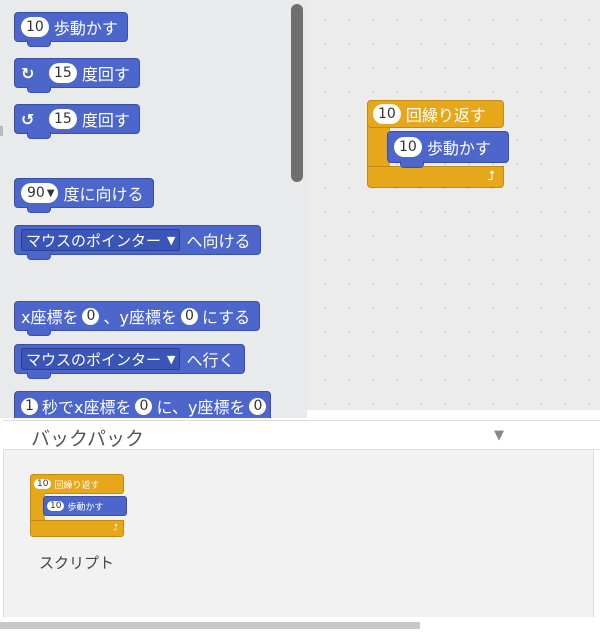 The height and width of the screenshot is (640, 600). Describe the element at coordinates (445, 115) in the screenshot. I see `block-label: 回繰り返す` at that location.